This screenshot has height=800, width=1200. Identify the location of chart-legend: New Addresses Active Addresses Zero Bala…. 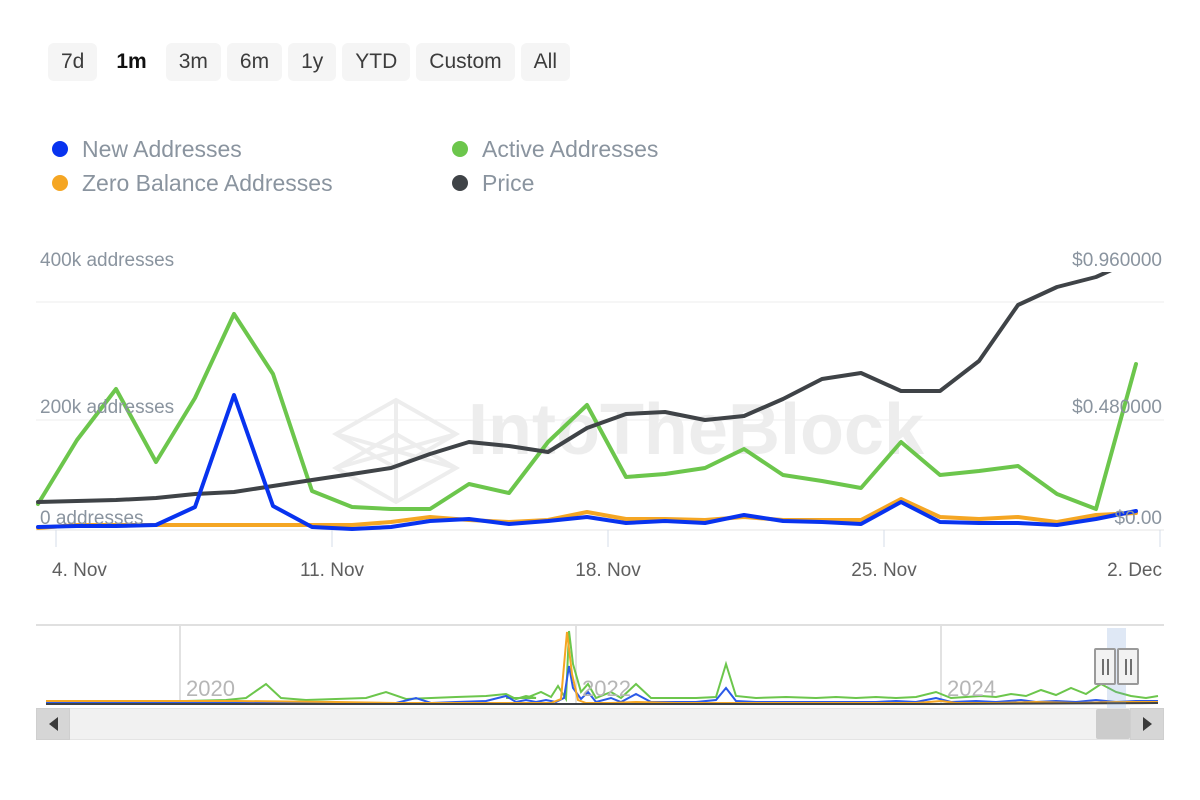
(432, 166).